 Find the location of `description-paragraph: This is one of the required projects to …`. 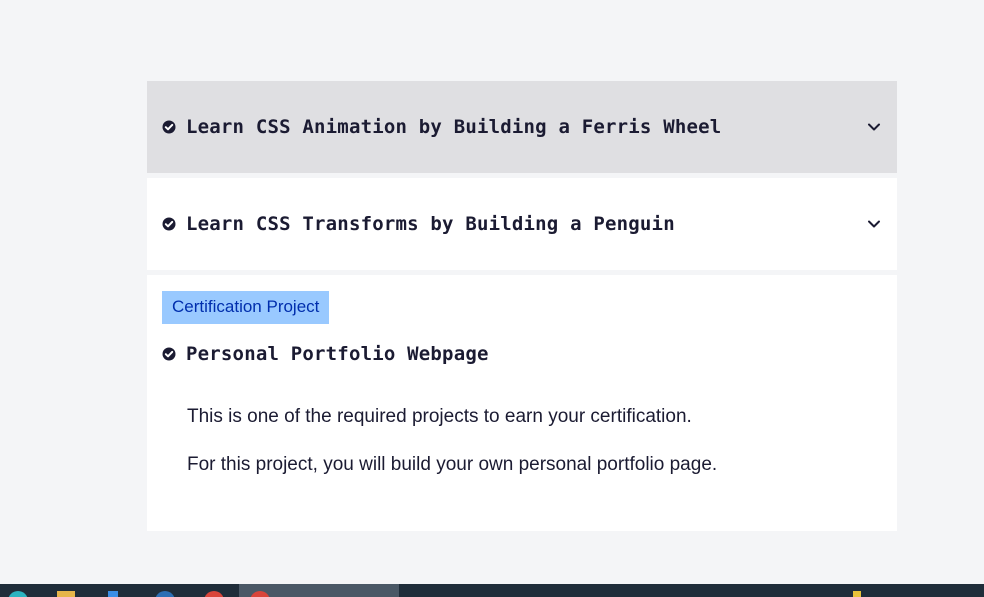

description-paragraph: This is one of the required projects to … is located at coordinates (439, 416).